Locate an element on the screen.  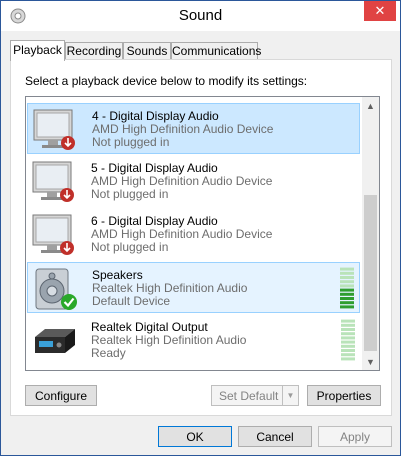
default-check-icon is located at coordinates (69, 302).